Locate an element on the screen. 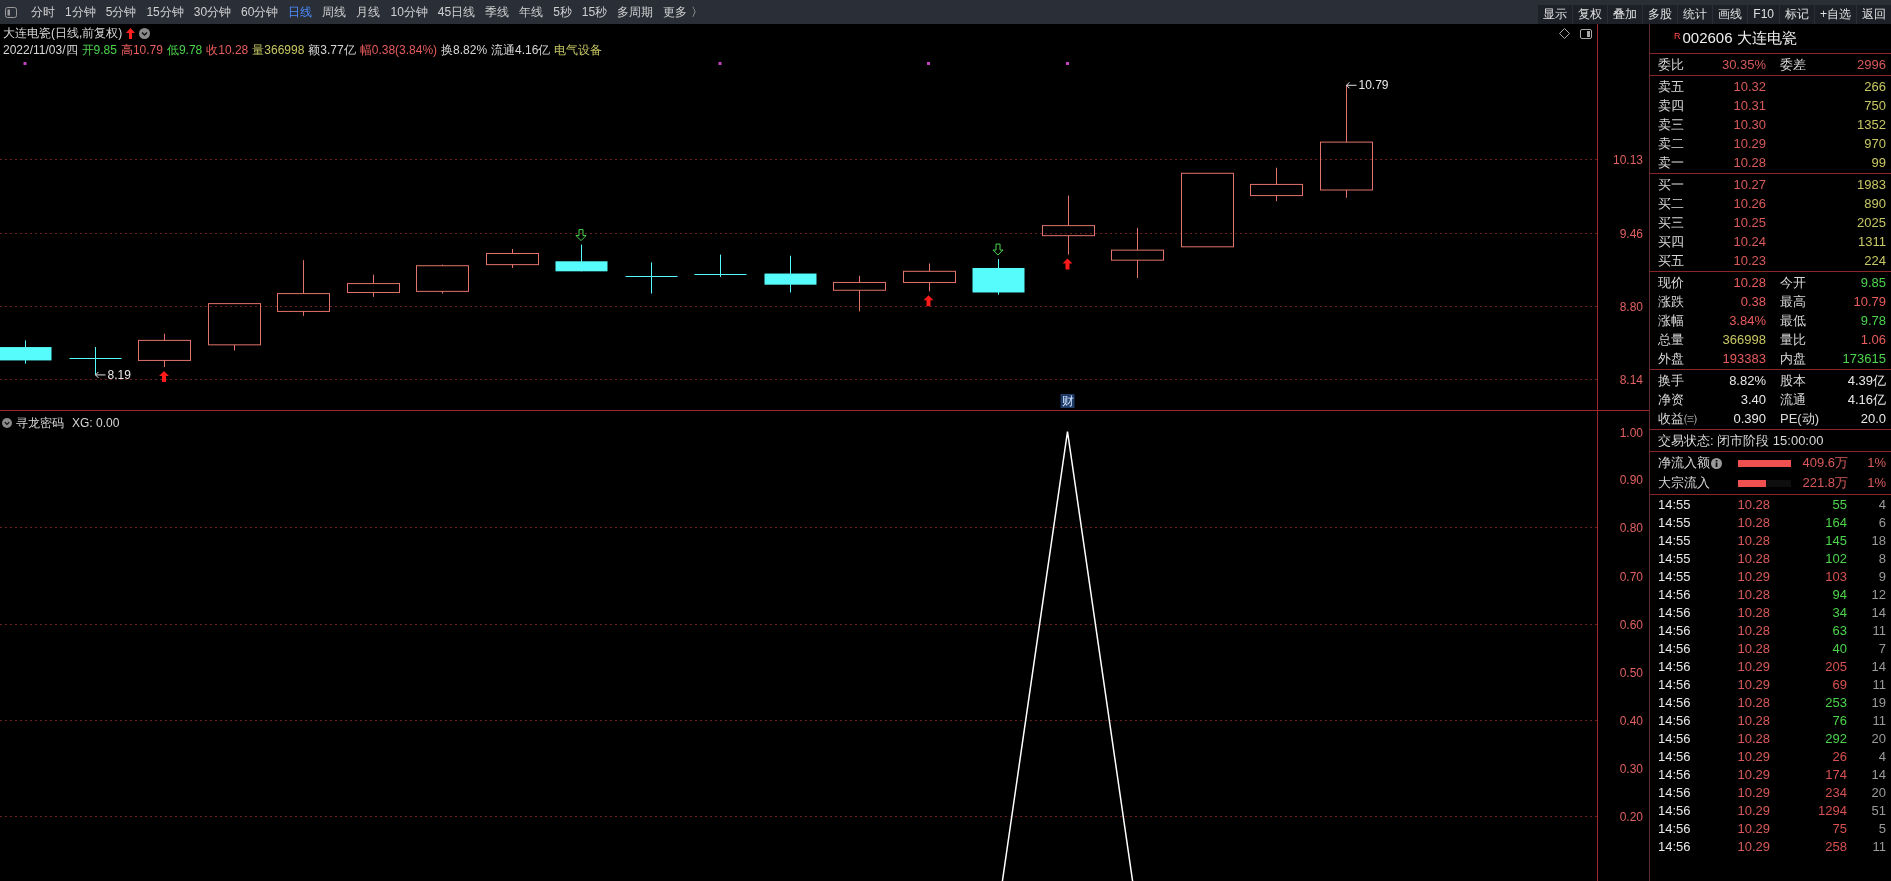  period-tab: 多周期 is located at coordinates (635, 12).